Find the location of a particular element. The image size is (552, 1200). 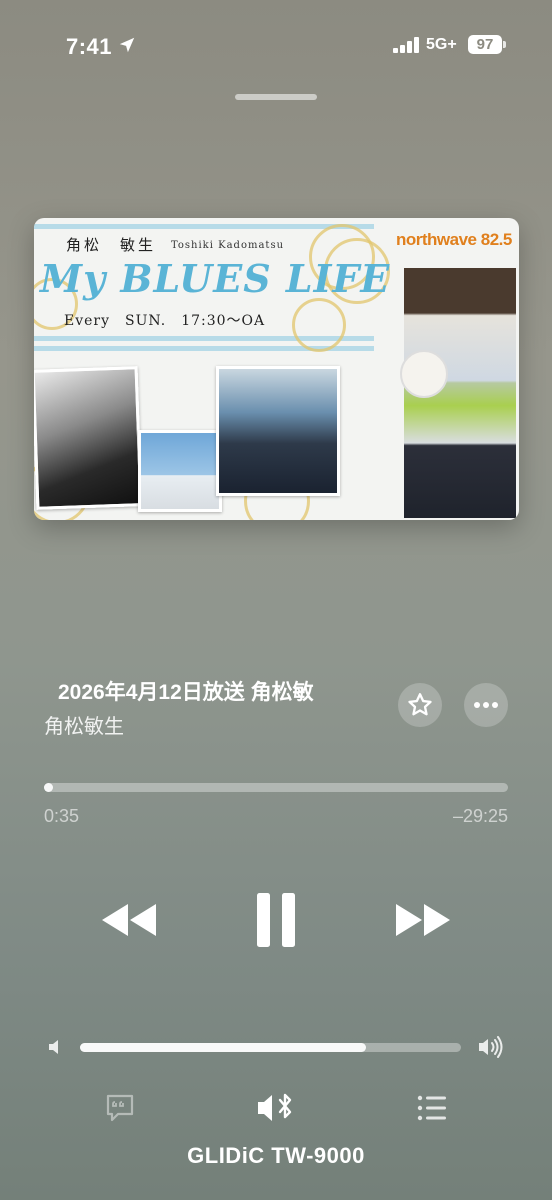

favorite-button is located at coordinates (420, 705).